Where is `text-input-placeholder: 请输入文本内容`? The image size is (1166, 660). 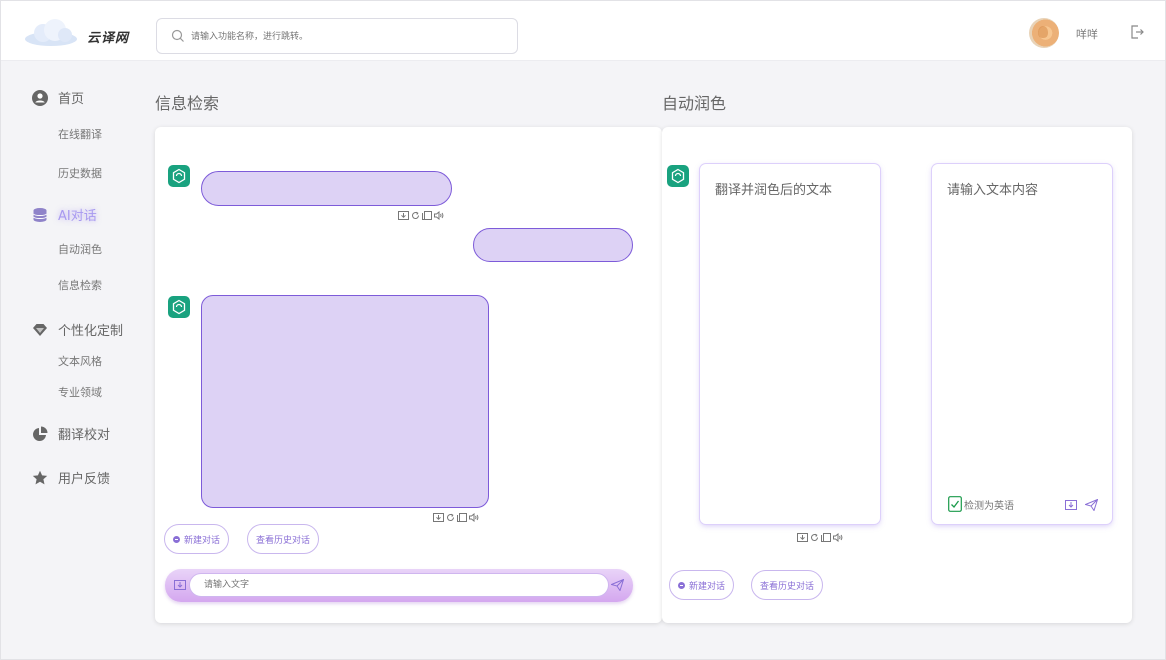
text-input-placeholder: 请输入文本内容 is located at coordinates (992, 188).